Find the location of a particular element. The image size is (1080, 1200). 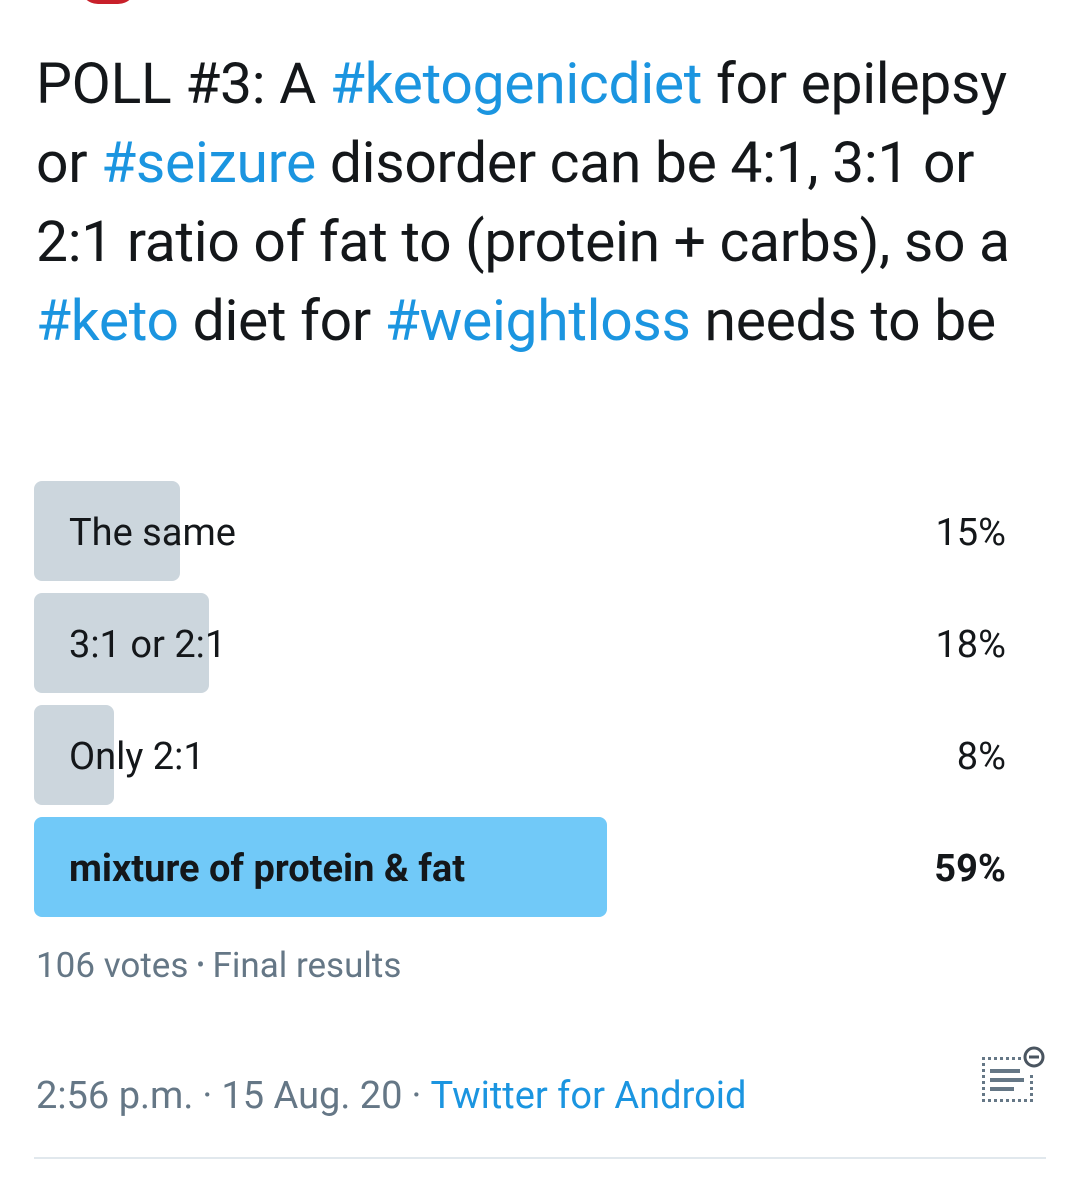

avatar is located at coordinates (108, 2).